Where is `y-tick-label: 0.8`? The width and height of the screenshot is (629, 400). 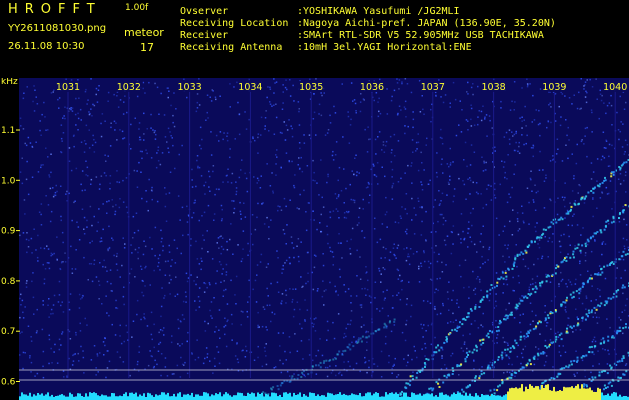 y-tick-label: 0.8 is located at coordinates (8, 282).